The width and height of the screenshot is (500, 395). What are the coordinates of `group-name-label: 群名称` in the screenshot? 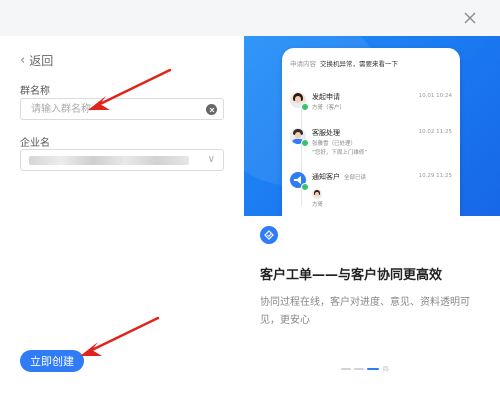 It's located at (35, 91).